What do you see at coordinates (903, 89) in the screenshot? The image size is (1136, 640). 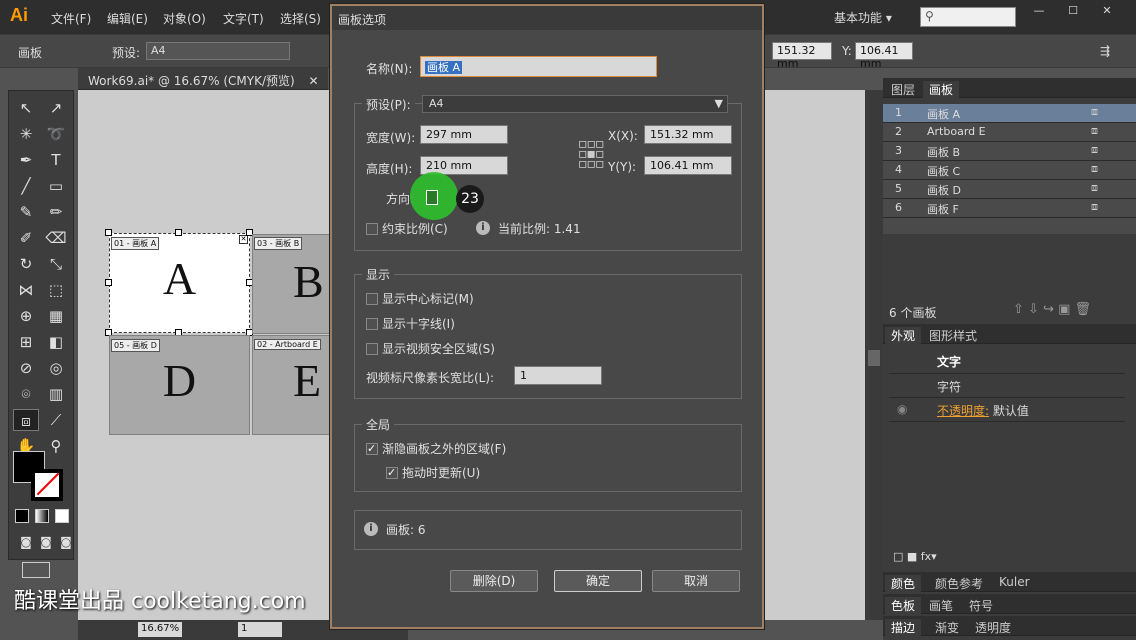 I see `tab-layers: 图层` at bounding box center [903, 89].